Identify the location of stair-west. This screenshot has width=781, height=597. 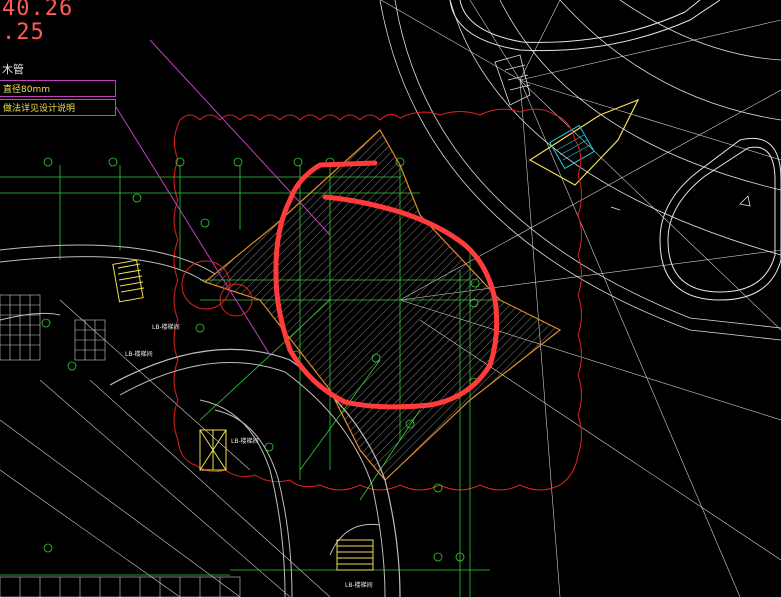
(213, 450).